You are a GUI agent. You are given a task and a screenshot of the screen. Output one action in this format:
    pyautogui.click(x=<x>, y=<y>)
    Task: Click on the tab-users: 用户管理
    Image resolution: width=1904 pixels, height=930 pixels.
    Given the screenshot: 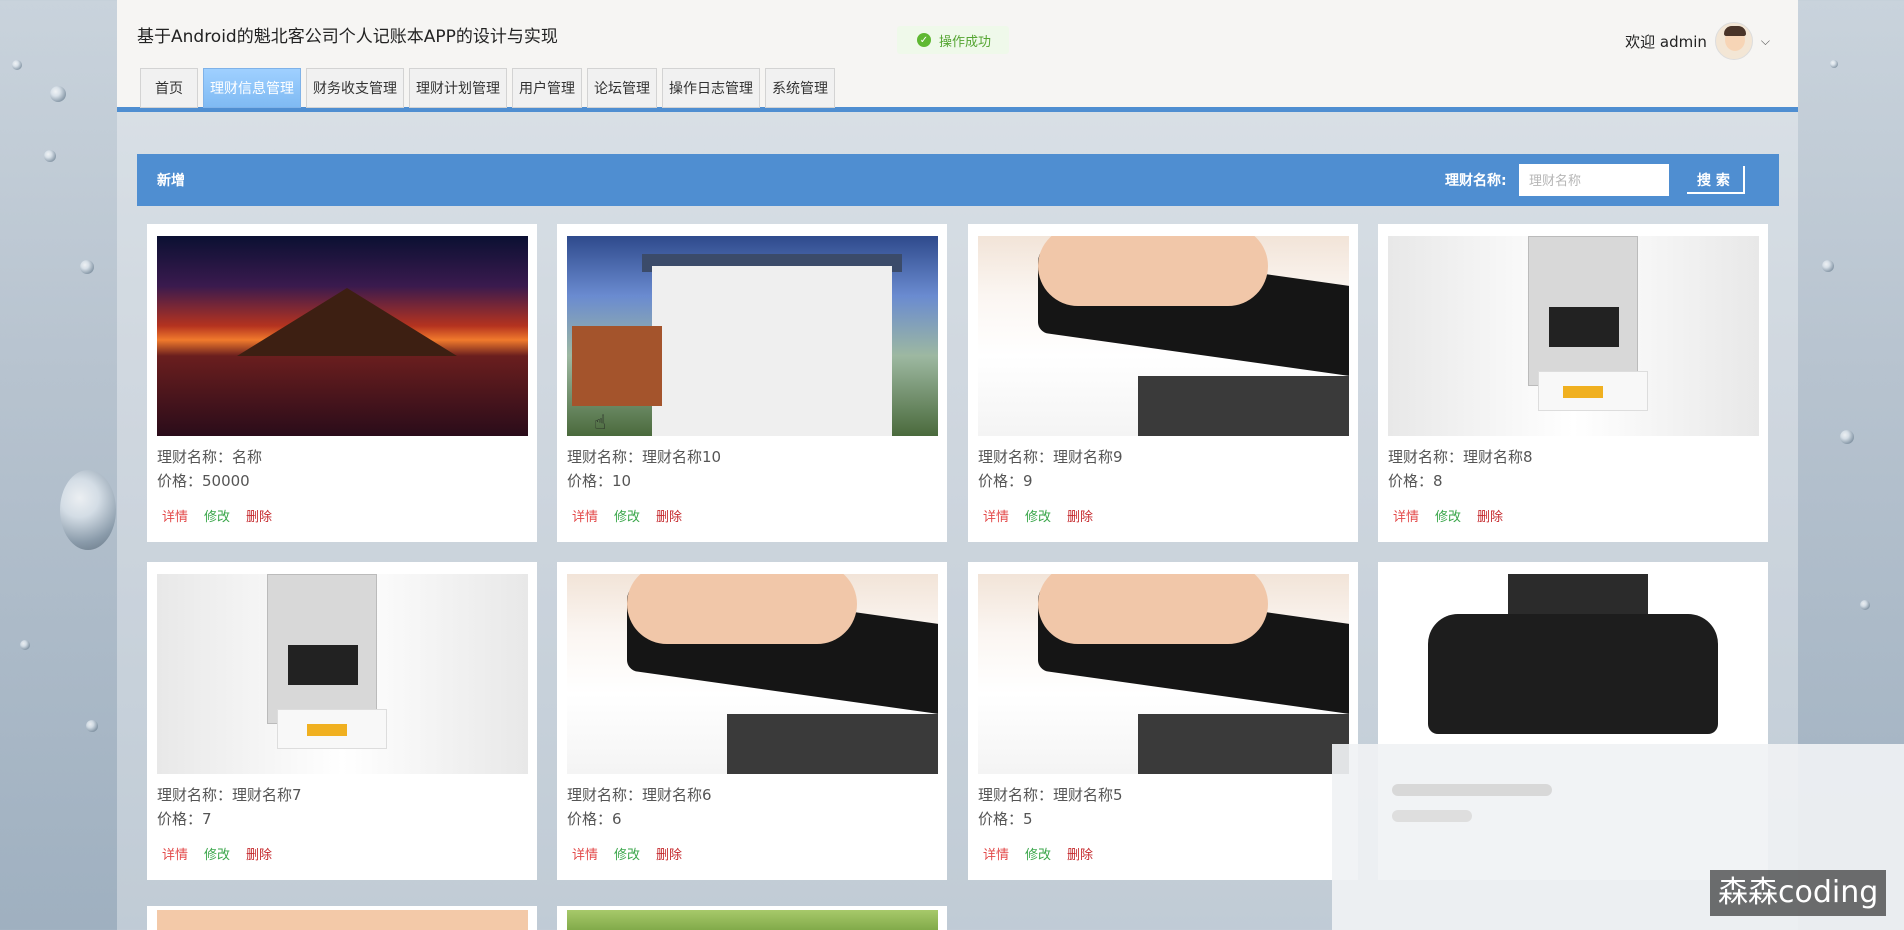 What is the action you would take?
    pyautogui.click(x=547, y=88)
    